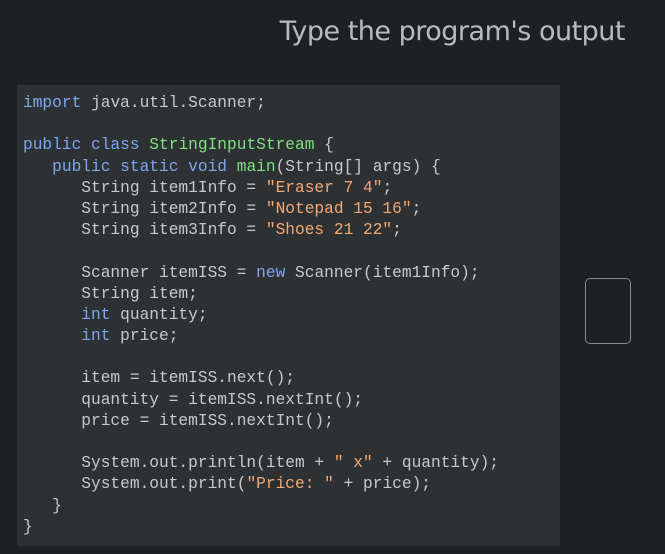 The image size is (665, 554). I want to click on code-line: item = itemISS.next();, so click(261, 378).